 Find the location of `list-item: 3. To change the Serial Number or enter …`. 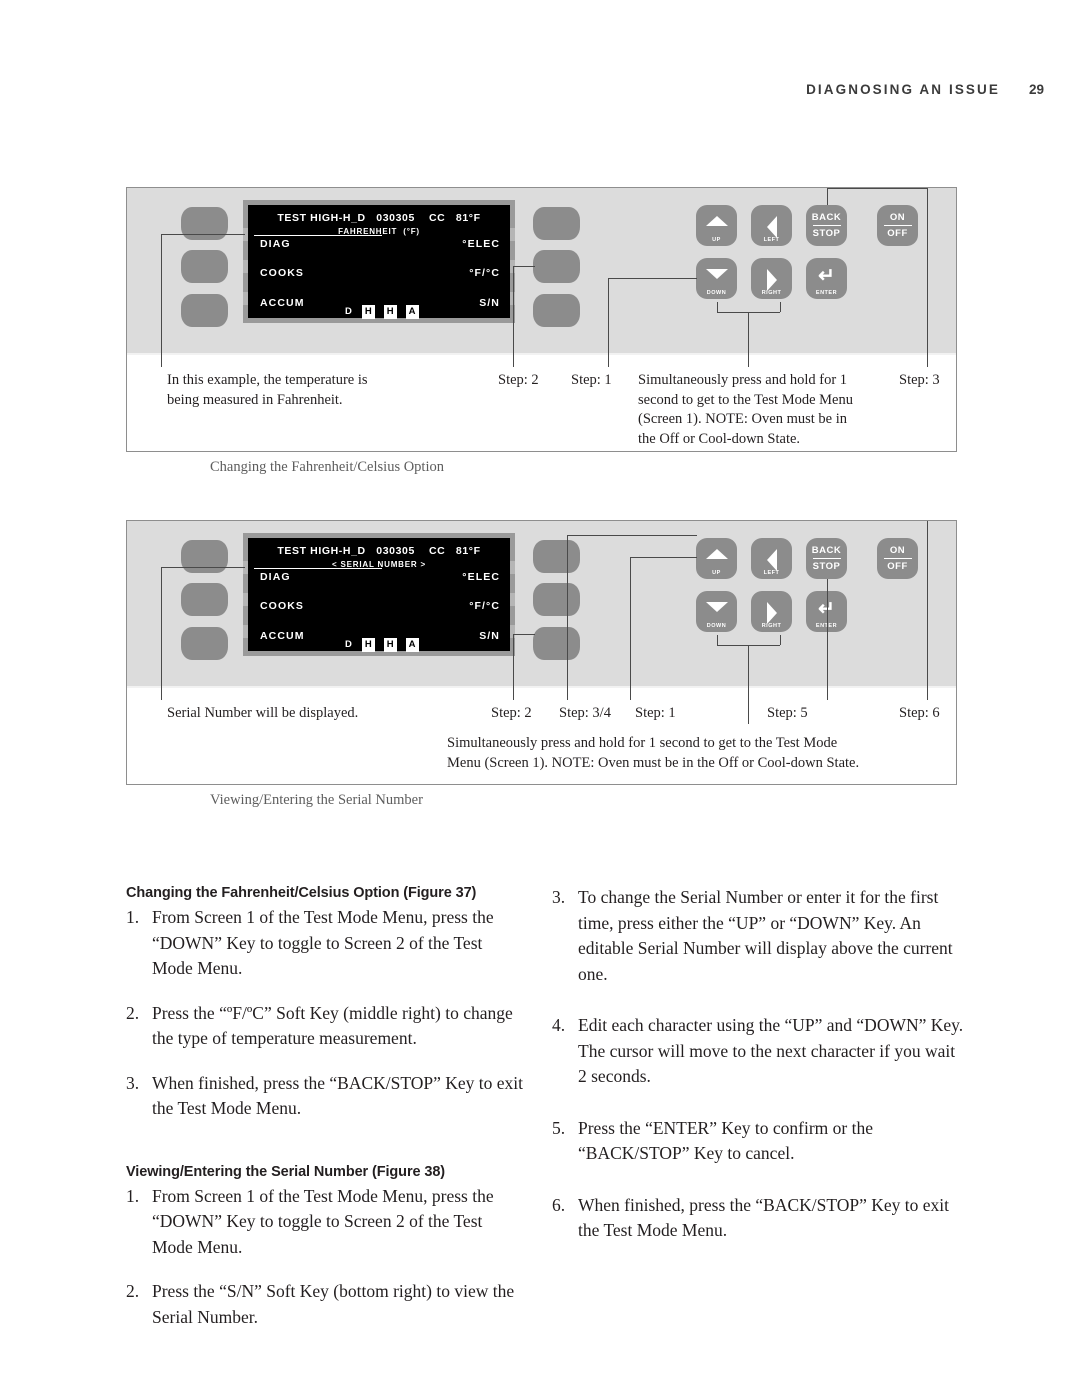

list-item: 3. To change the Serial Number or enter … is located at coordinates (759, 936).